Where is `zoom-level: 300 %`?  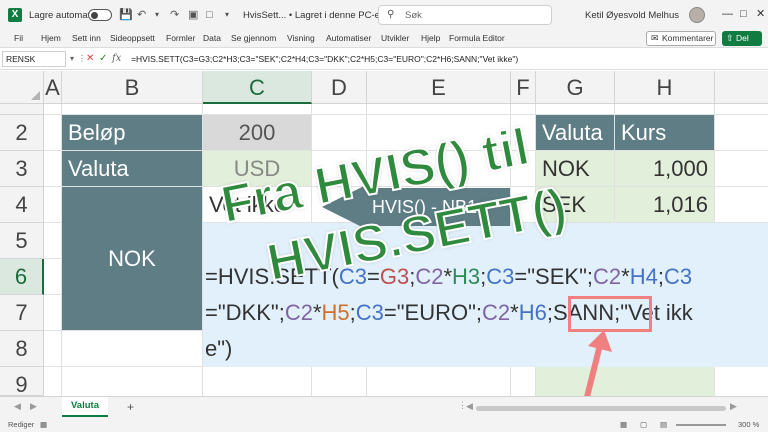
zoom-level: 300 % is located at coordinates (748, 424).